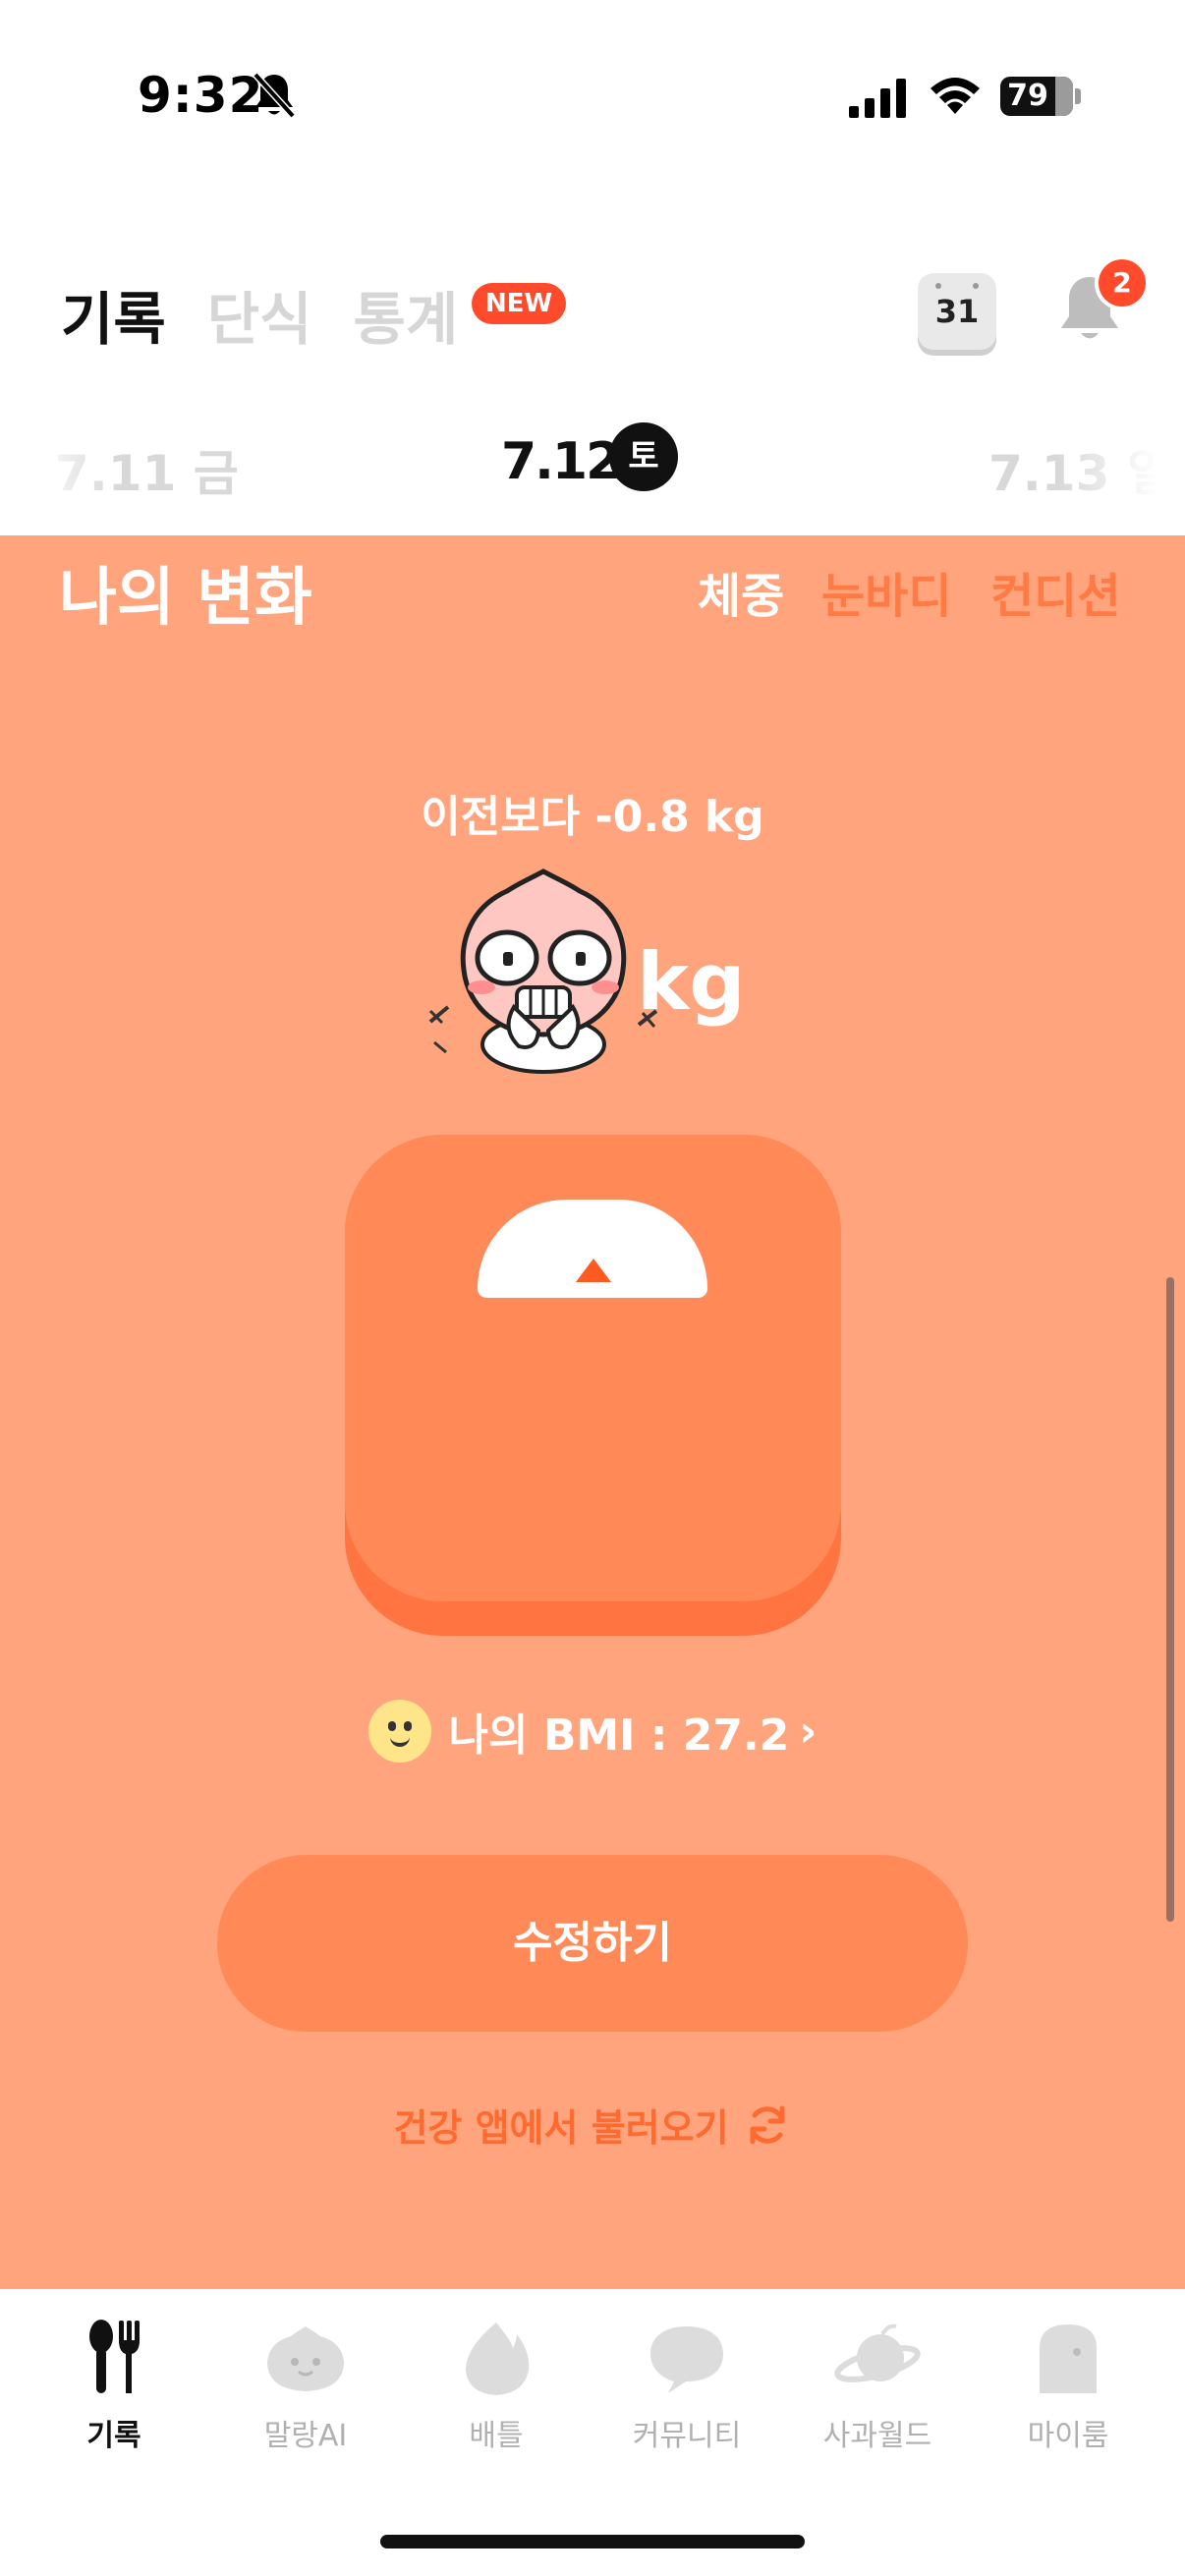  What do you see at coordinates (1068, 2436) in the screenshot?
I see `nav-label: 마이룸` at bounding box center [1068, 2436].